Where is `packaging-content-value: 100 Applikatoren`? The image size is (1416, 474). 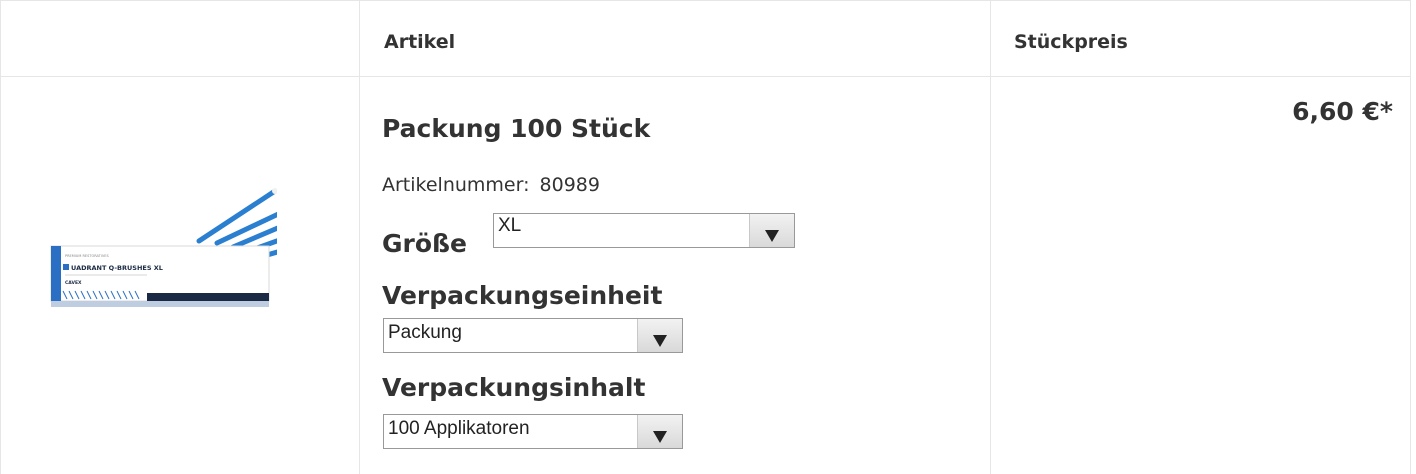 packaging-content-value: 100 Applikatoren is located at coordinates (459, 428).